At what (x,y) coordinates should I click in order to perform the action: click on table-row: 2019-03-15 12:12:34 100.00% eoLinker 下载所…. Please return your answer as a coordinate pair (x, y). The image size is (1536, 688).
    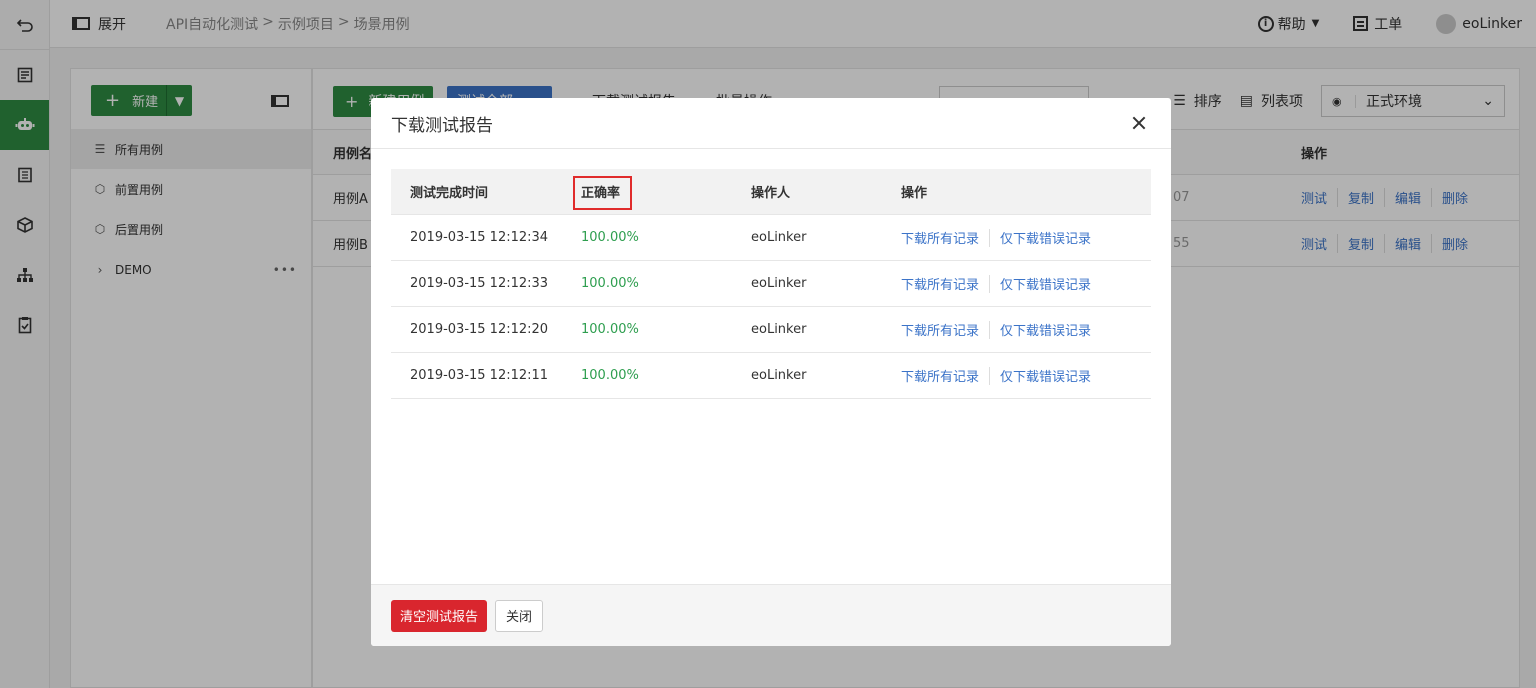
    Looking at the image, I should click on (771, 238).